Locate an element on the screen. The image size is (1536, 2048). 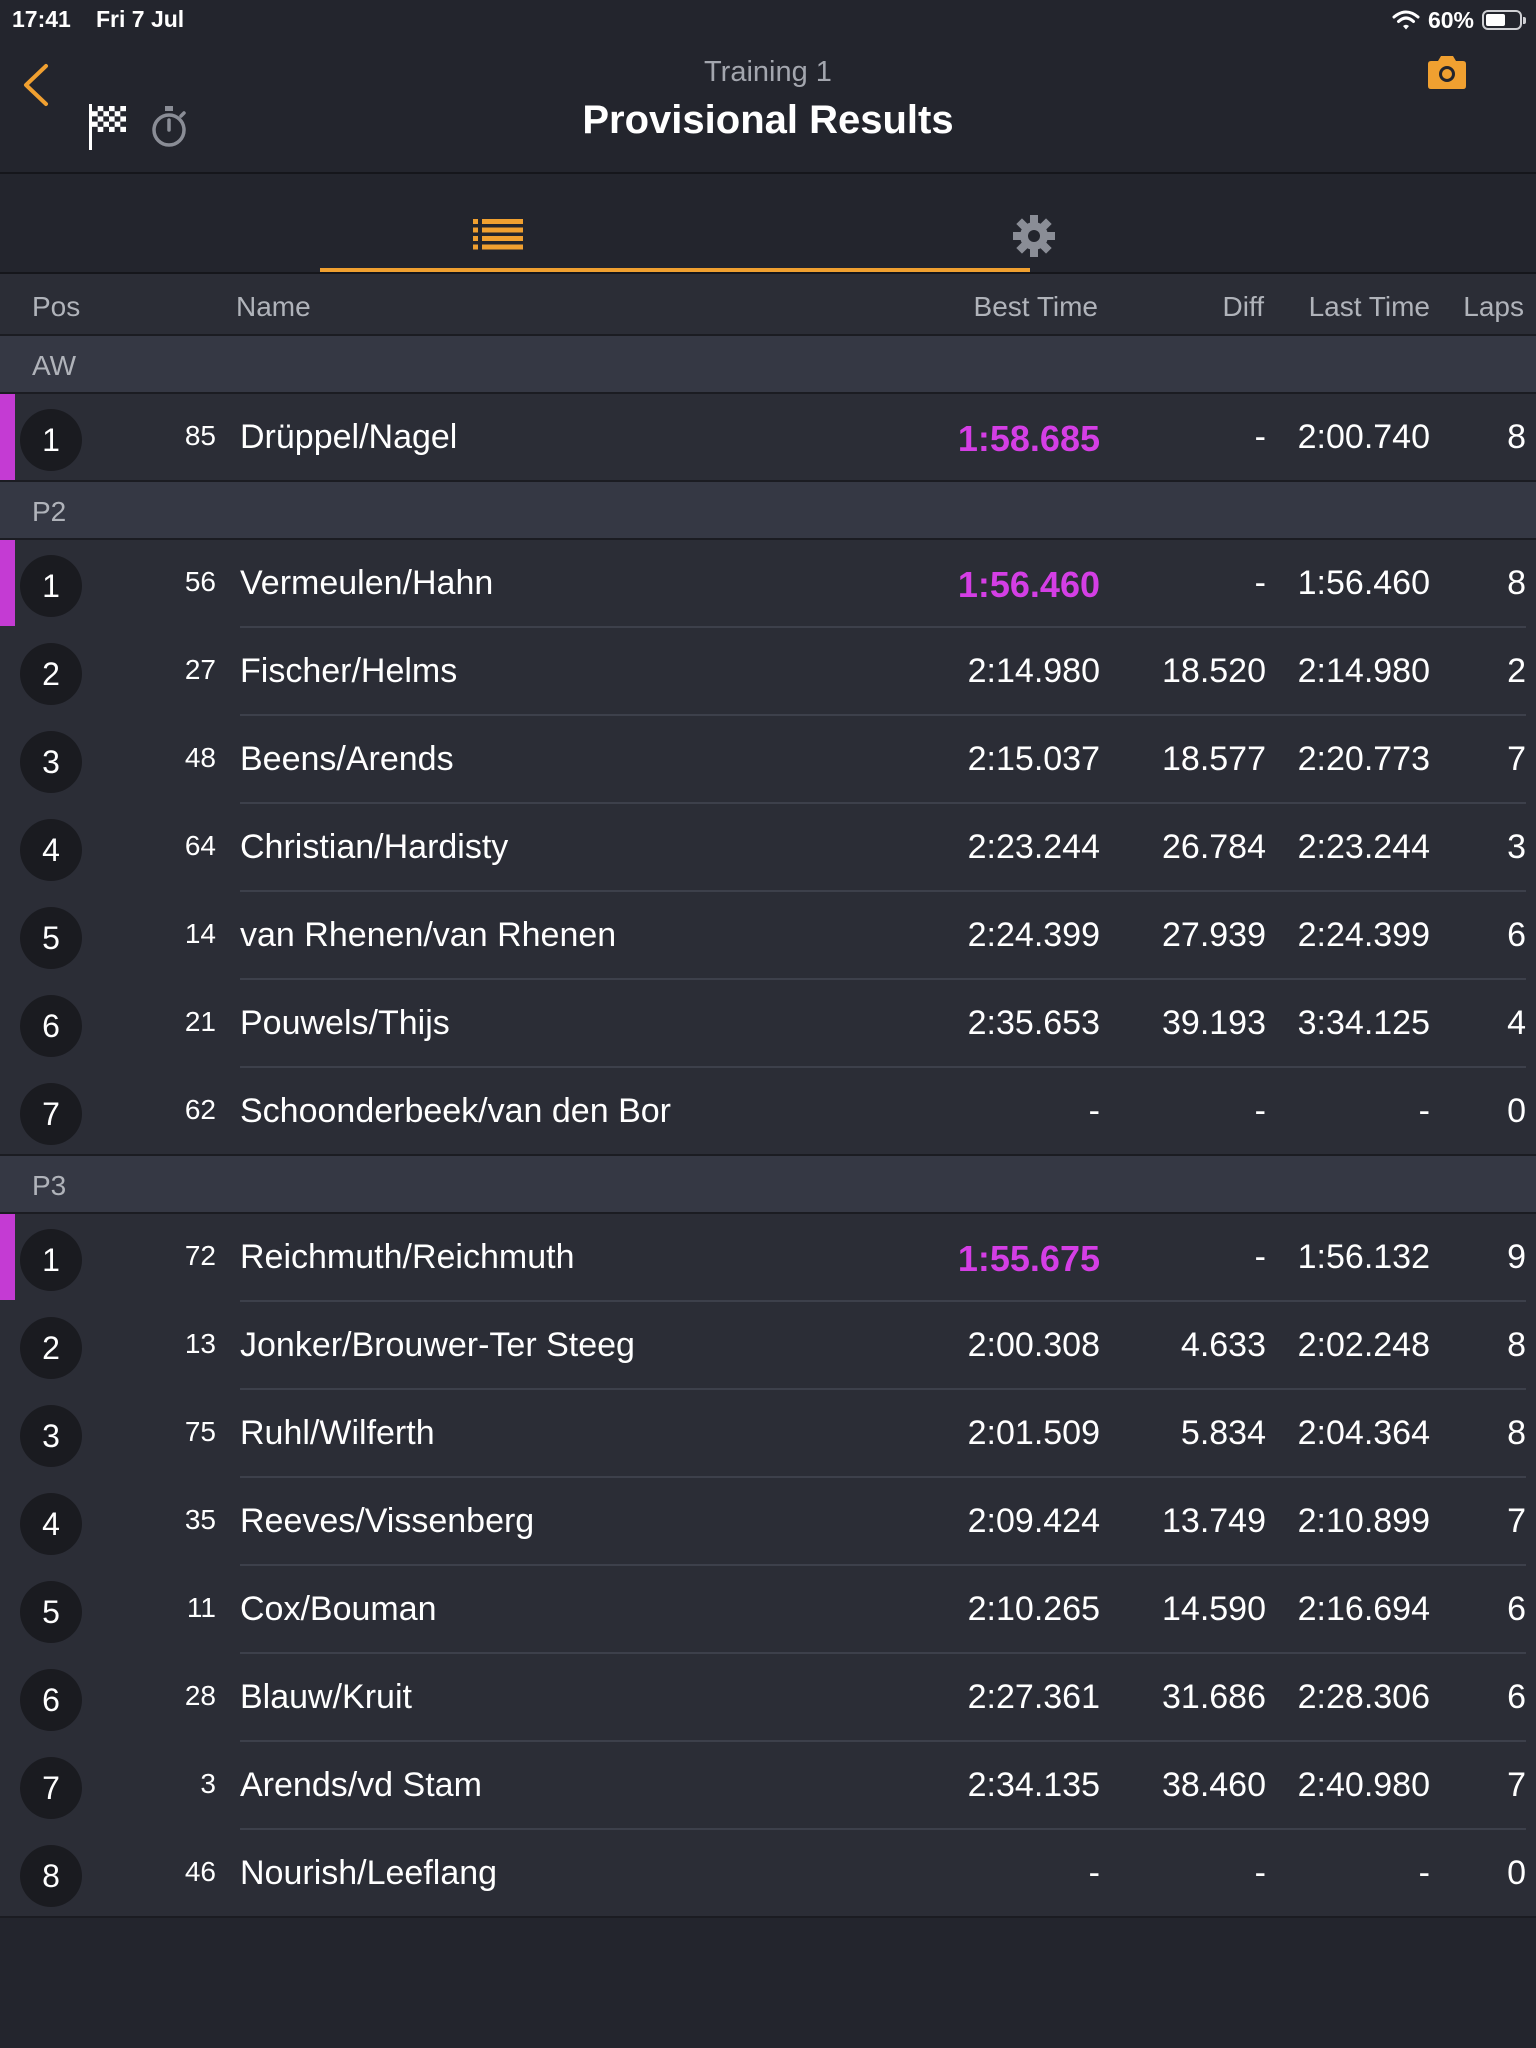
driver-names: Christian/Hardisty is located at coordinates (374, 847).